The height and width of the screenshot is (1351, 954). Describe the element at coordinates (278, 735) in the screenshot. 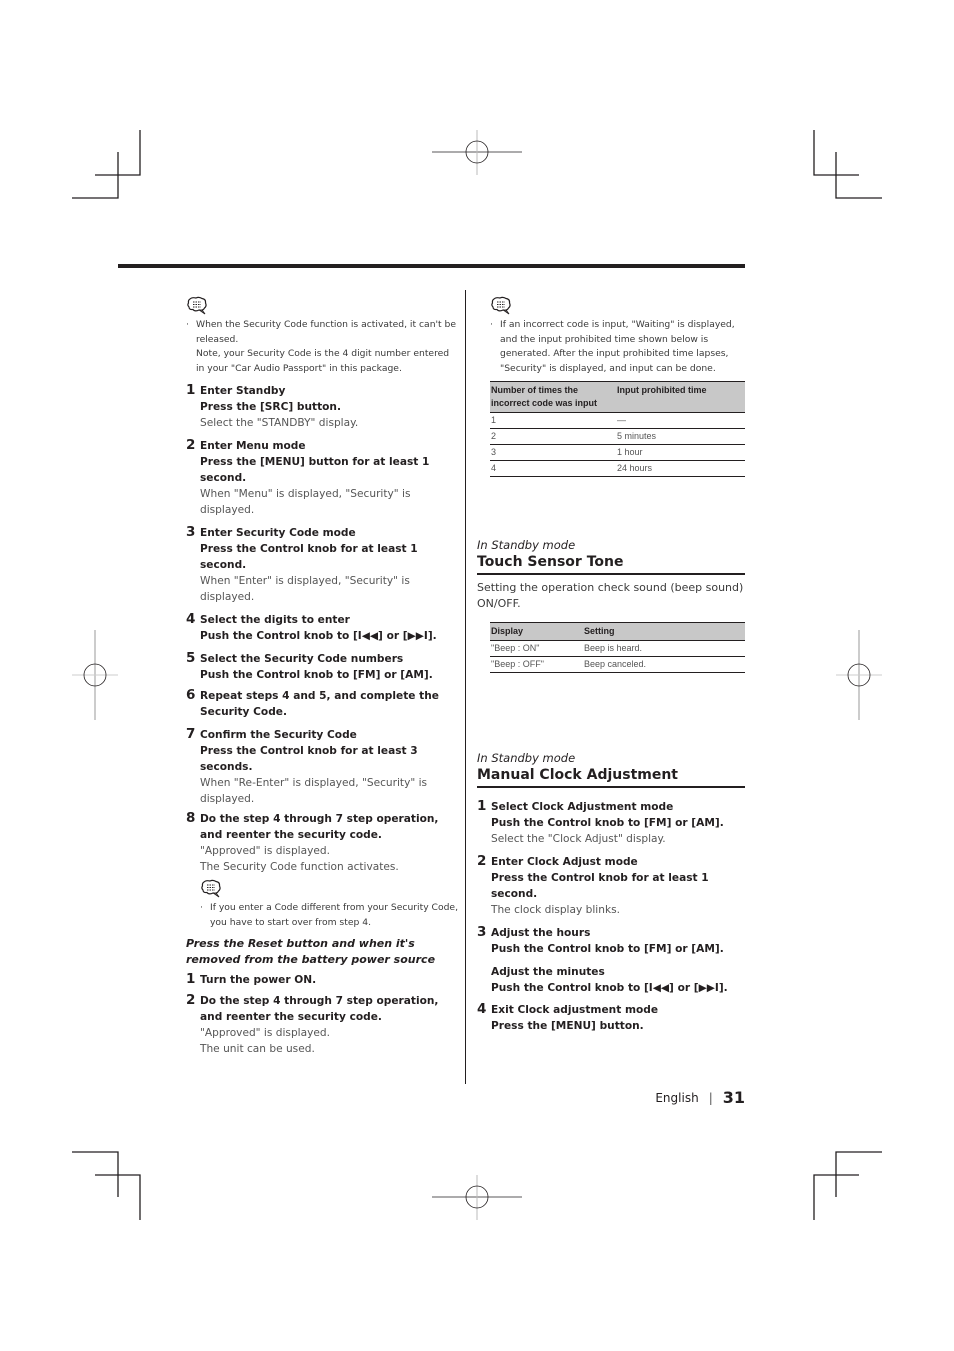

I see `step-title: Confirm the Security Code` at that location.